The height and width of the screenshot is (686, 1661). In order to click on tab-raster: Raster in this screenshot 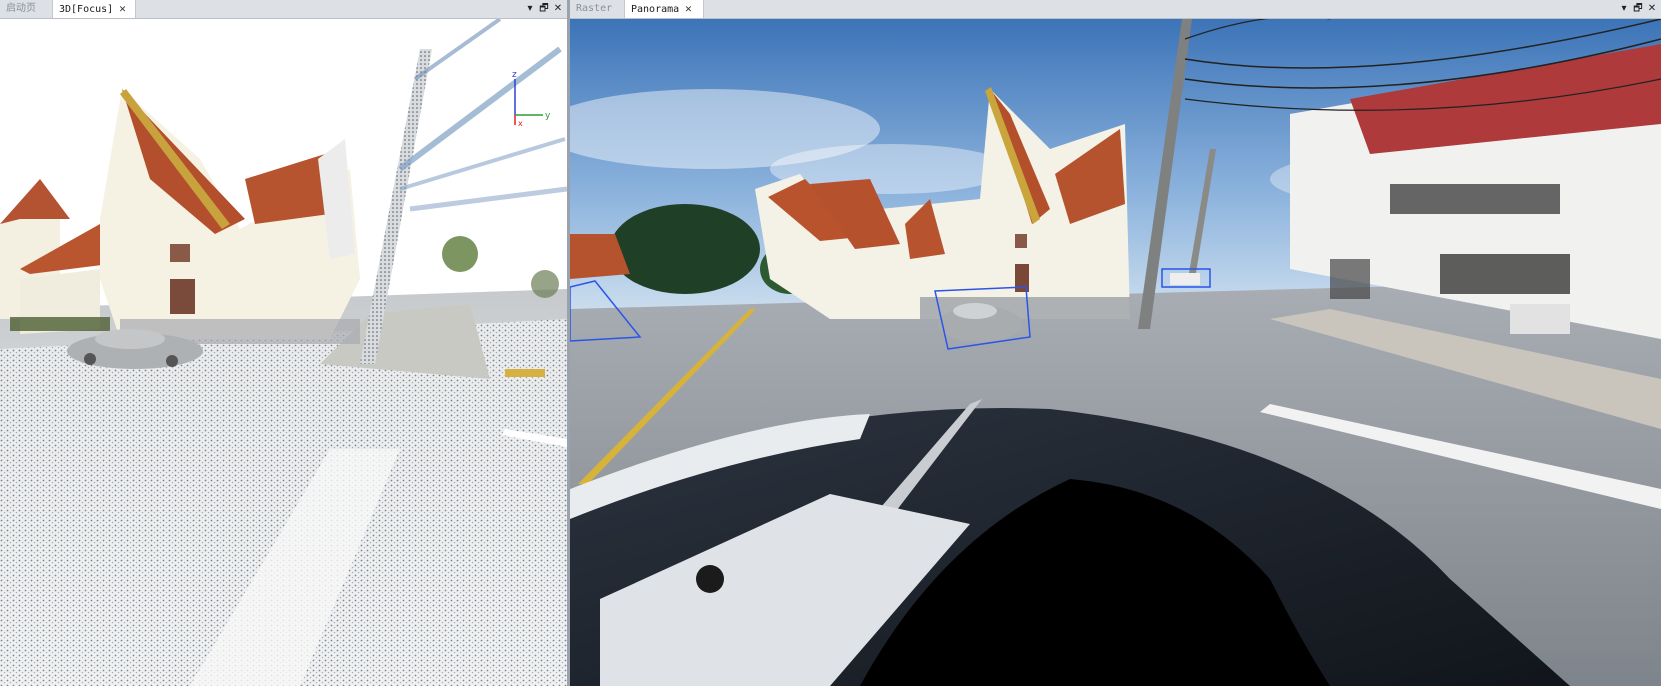, I will do `click(596, 9)`.